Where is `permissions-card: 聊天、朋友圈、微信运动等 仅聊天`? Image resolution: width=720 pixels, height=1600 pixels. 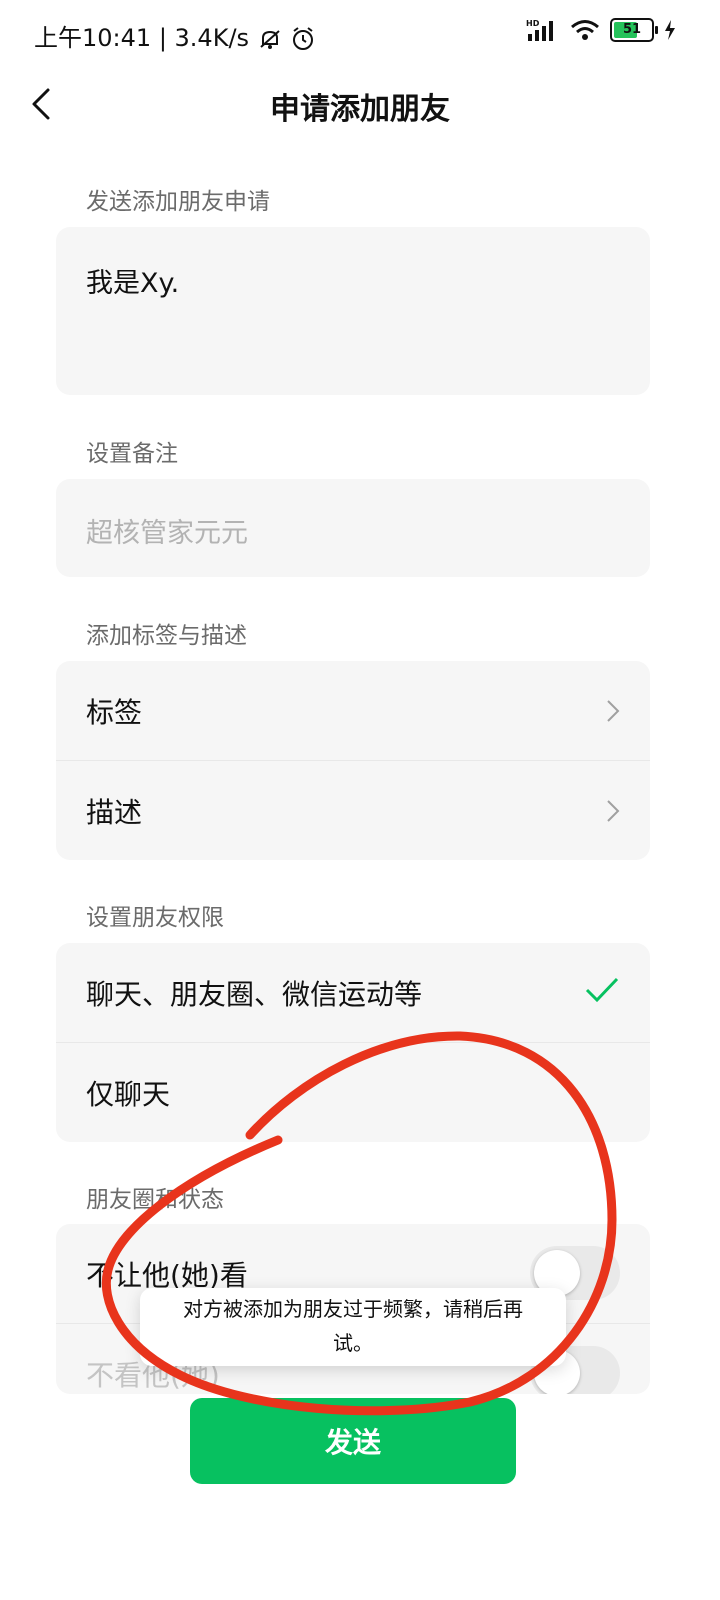 permissions-card: 聊天、朋友圈、微信运动等 仅聊天 is located at coordinates (353, 1042).